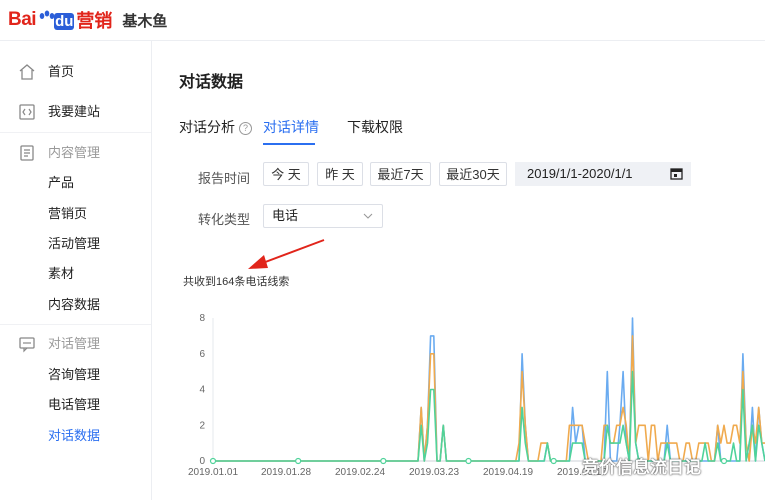 Image resolution: width=765 pixels, height=500 pixels. What do you see at coordinates (211, 82) in the screenshot?
I see `page-title: 对话数据` at bounding box center [211, 82].